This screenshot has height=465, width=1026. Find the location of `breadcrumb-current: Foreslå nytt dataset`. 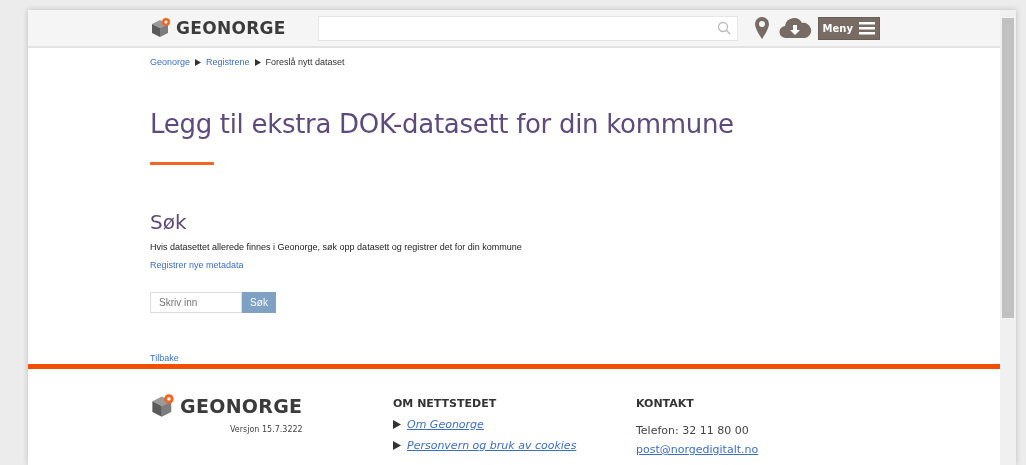

breadcrumb-current: Foreslå nytt dataset is located at coordinates (305, 62).